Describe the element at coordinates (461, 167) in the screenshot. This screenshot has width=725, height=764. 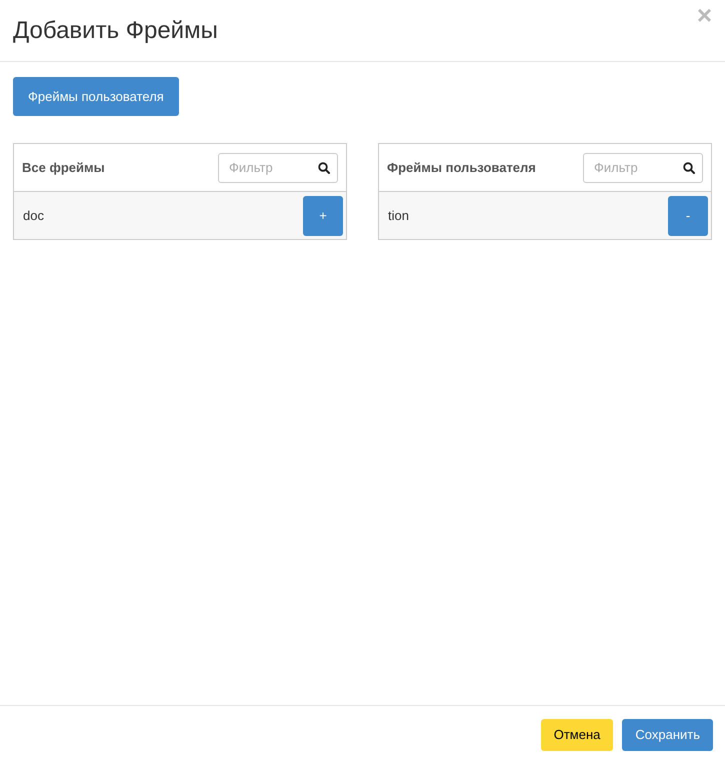
I see `panel-title: Фреймы пользователя` at that location.